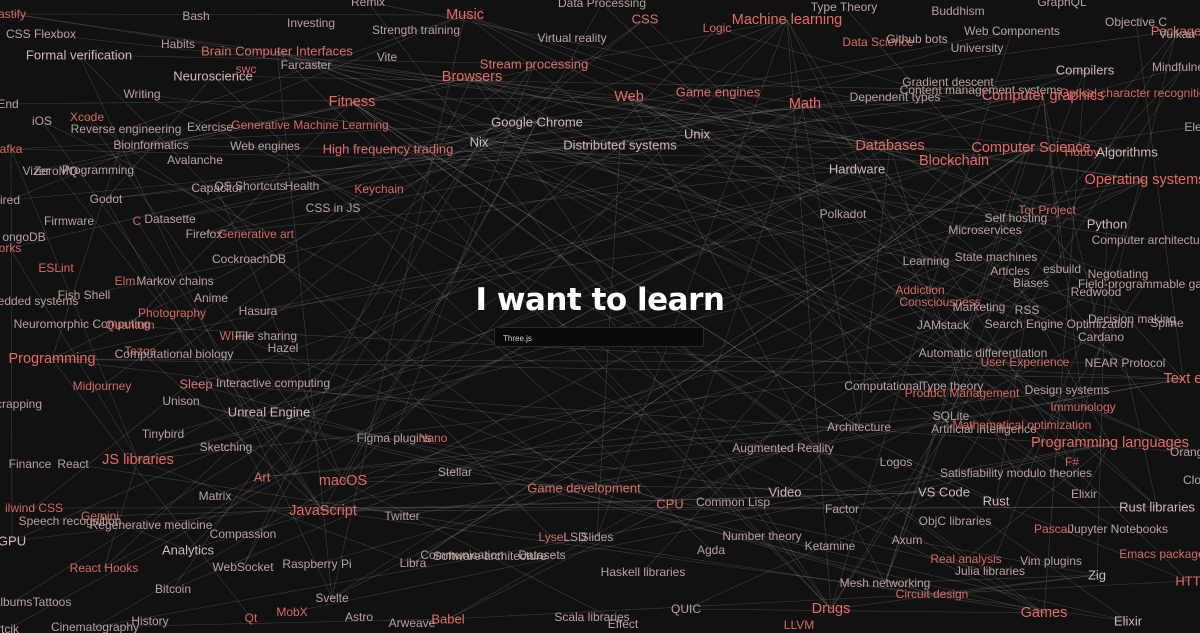 This screenshot has height=633, width=1200. What do you see at coordinates (69, 221) in the screenshot?
I see `topic-node: Firmware` at bounding box center [69, 221].